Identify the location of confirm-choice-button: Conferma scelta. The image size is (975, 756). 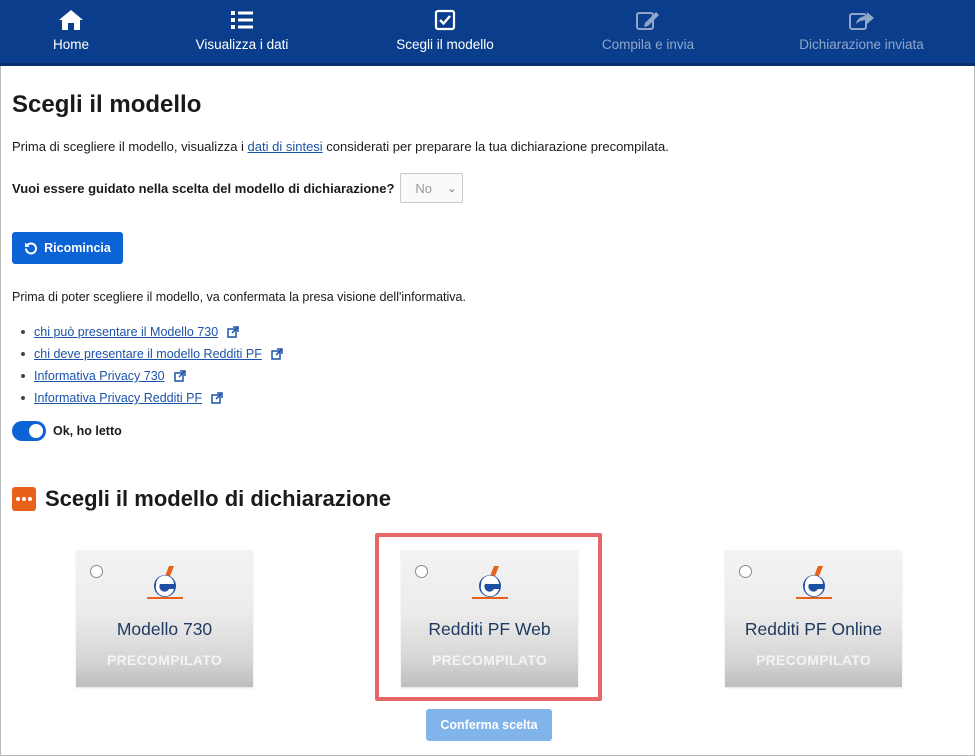
(489, 725).